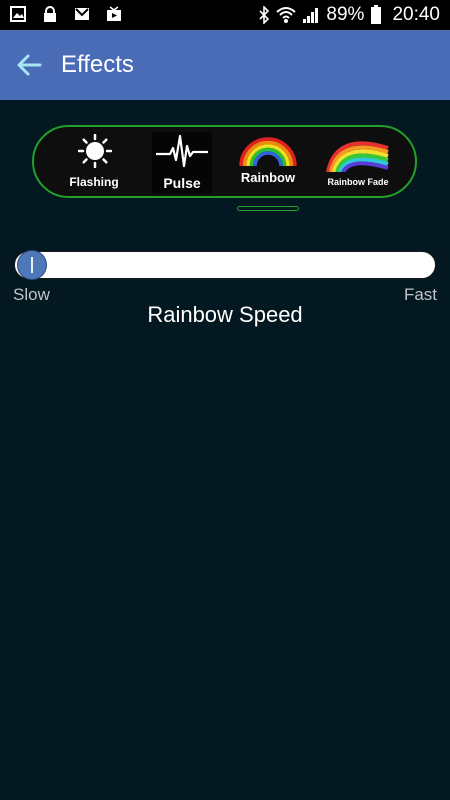 The height and width of the screenshot is (800, 450). Describe the element at coordinates (311, 15) in the screenshot. I see `signal-icon` at that location.